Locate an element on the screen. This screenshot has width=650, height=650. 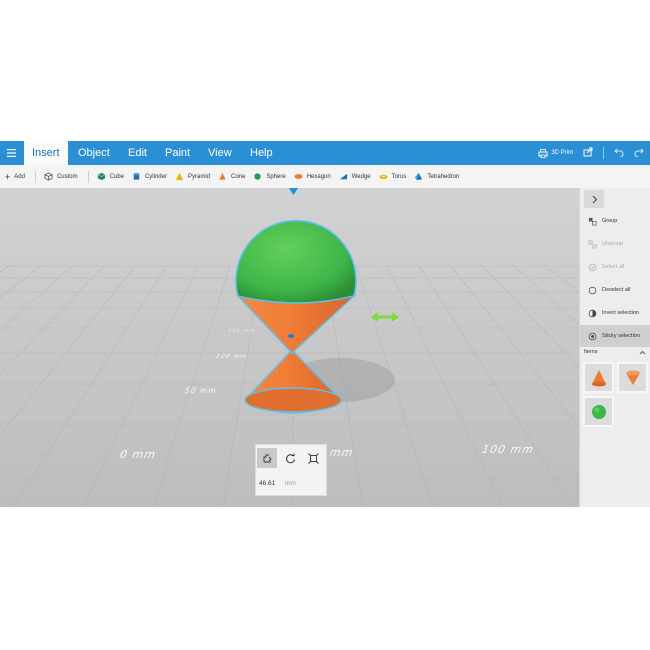
insert-pyramid-button: Pyramid is located at coordinates (192, 176).